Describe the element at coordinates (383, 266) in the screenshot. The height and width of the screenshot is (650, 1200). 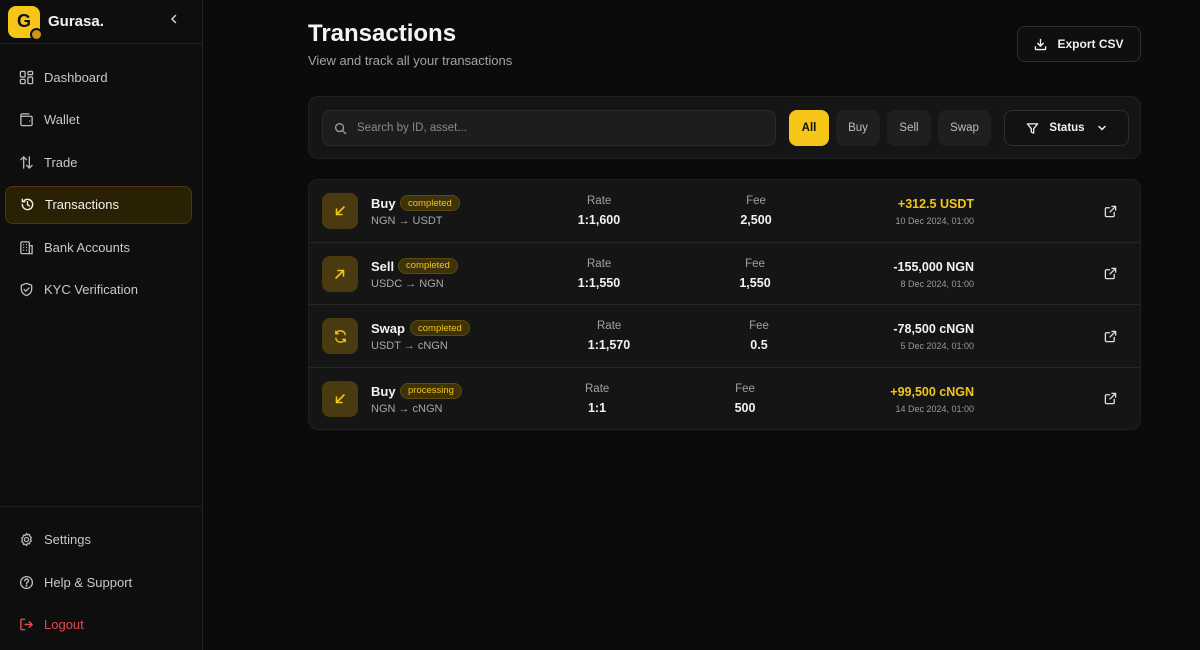
I see `transaction-type: Sell` at that location.